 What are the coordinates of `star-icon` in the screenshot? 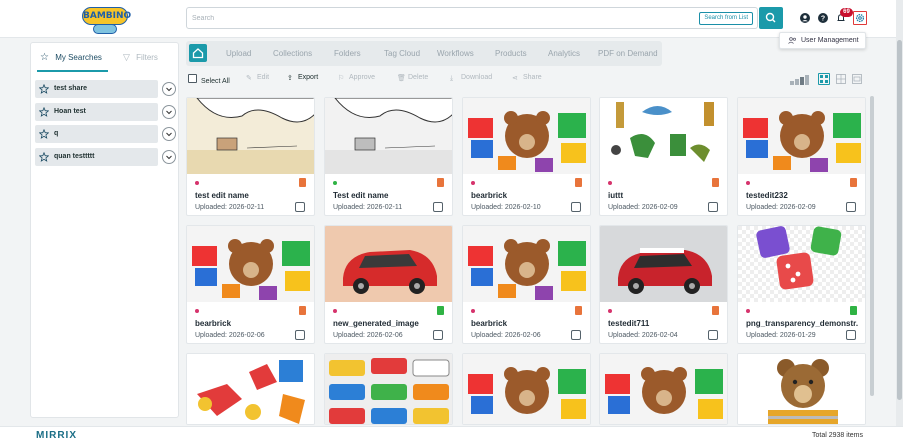 It's located at (44, 137).